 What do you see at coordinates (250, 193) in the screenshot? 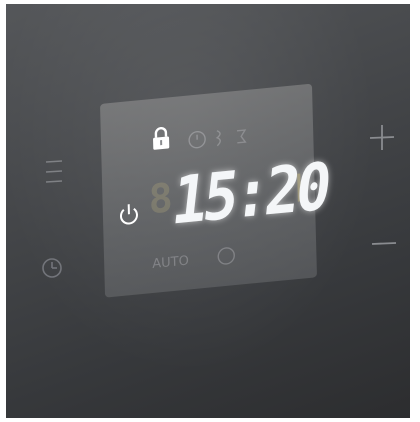
I see `time-readout: 15:20` at bounding box center [250, 193].